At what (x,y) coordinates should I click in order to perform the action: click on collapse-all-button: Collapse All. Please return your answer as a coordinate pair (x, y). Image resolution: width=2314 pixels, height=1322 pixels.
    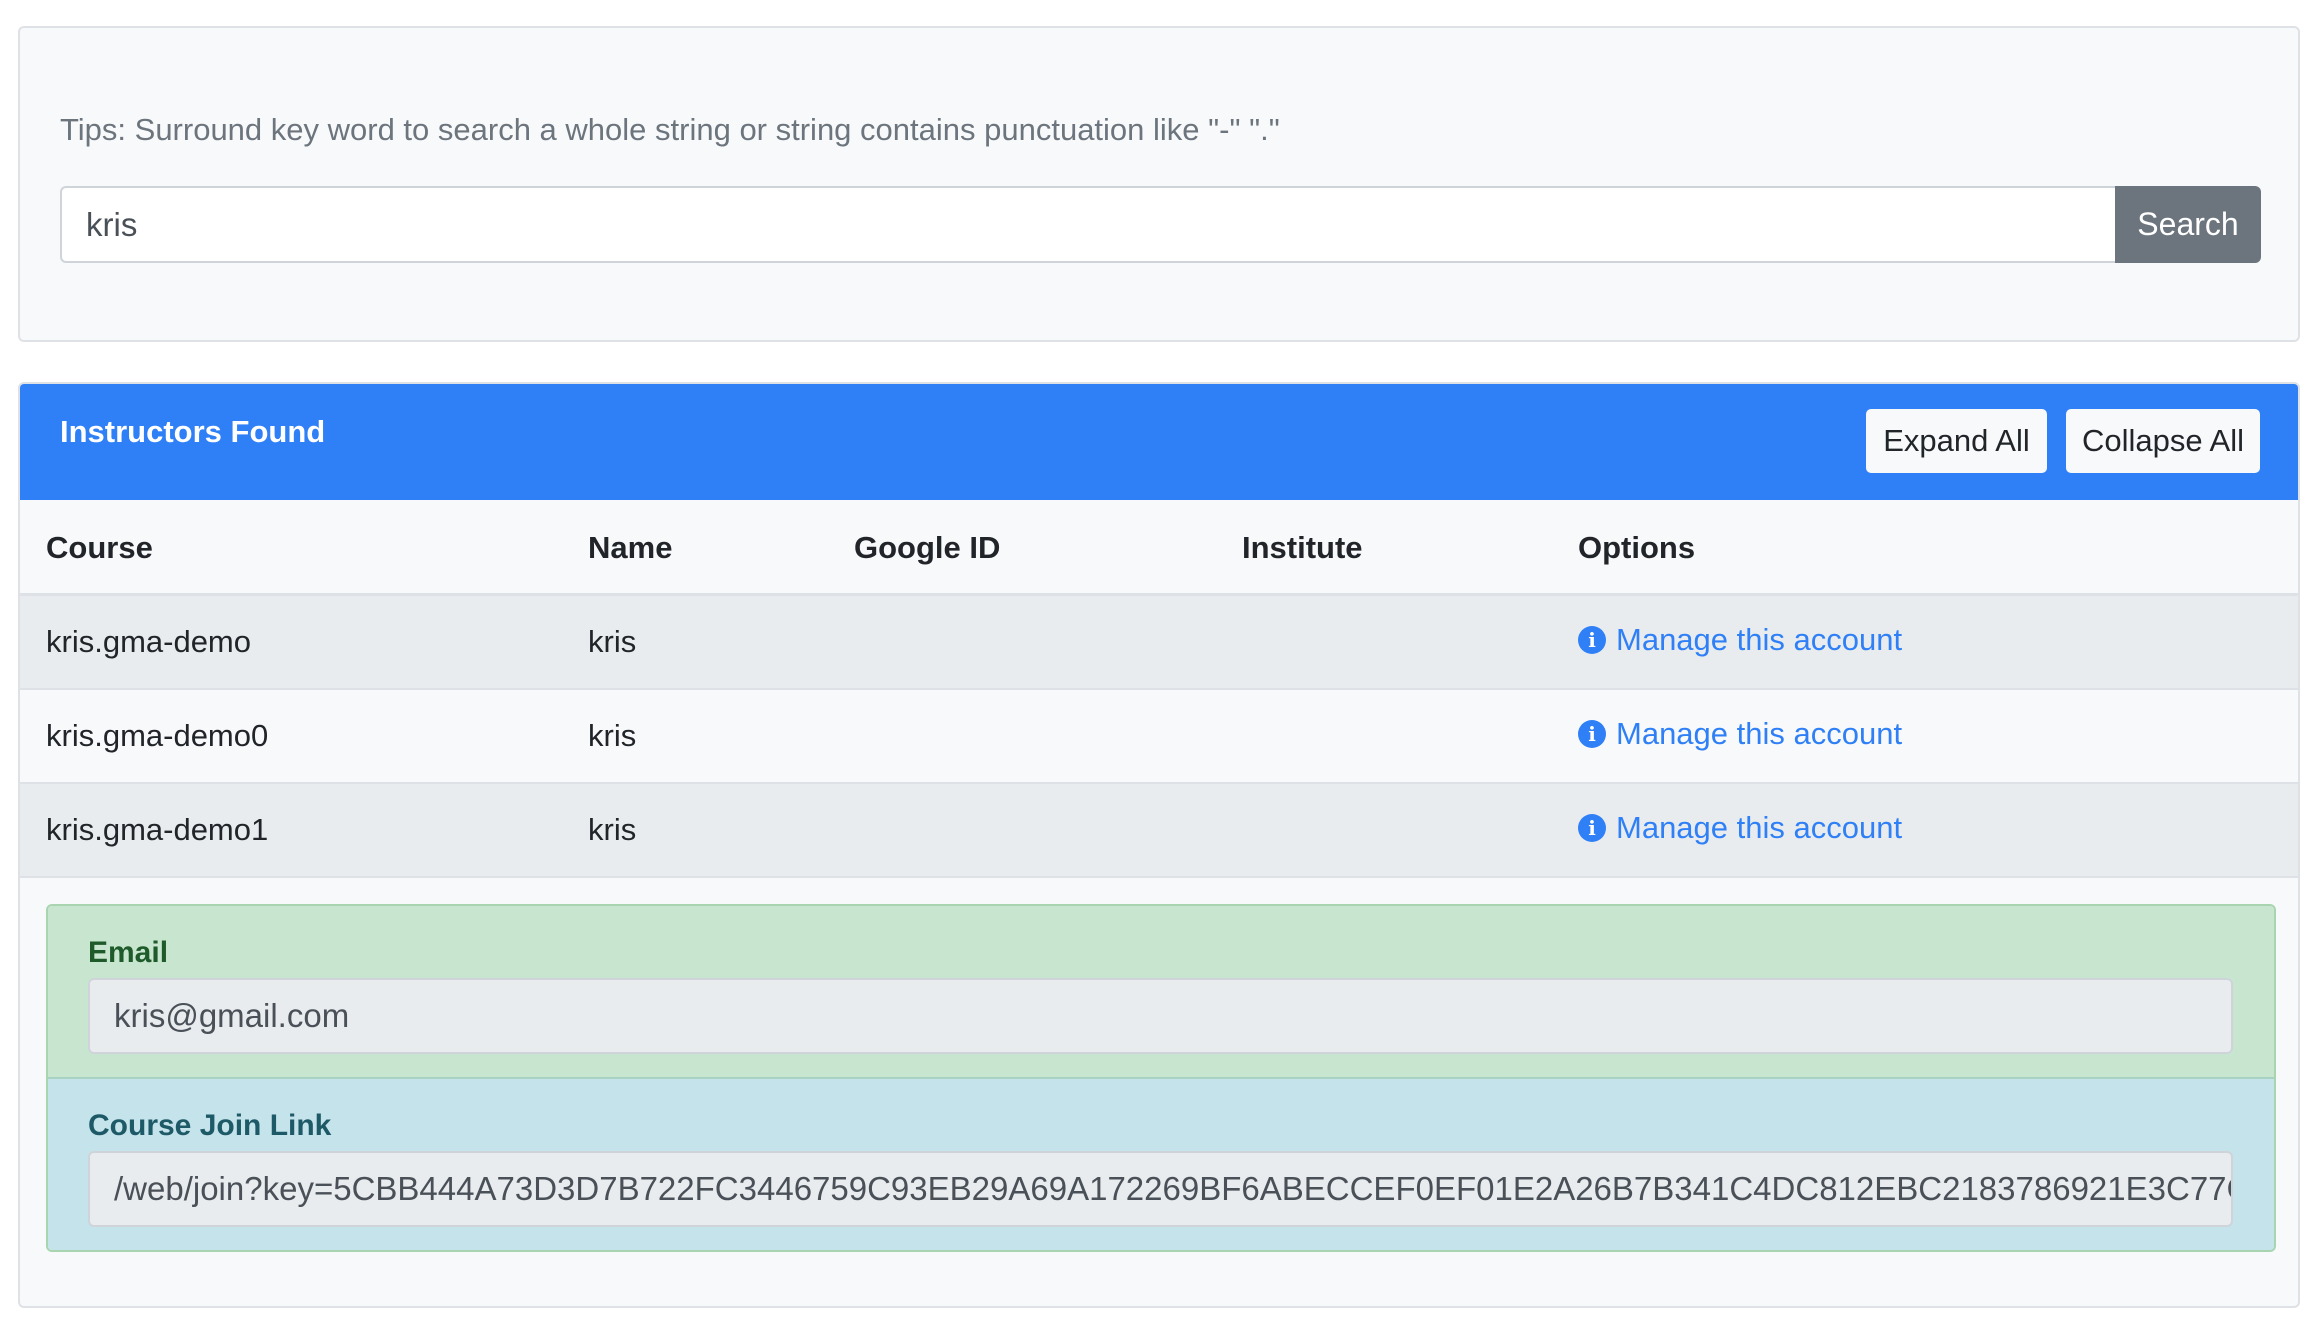
    Looking at the image, I should click on (2163, 441).